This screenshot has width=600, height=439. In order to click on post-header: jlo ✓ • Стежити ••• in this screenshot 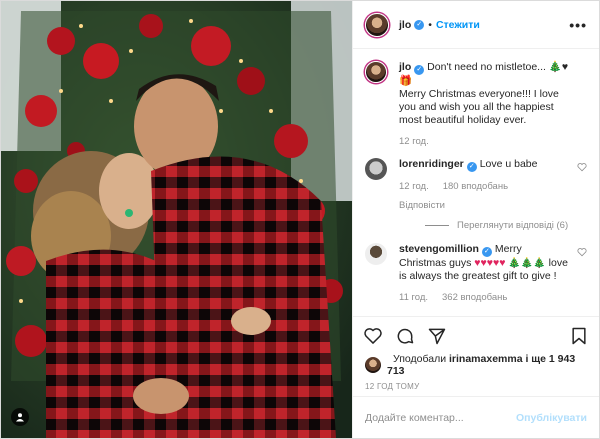, I will do `click(476, 25)`.